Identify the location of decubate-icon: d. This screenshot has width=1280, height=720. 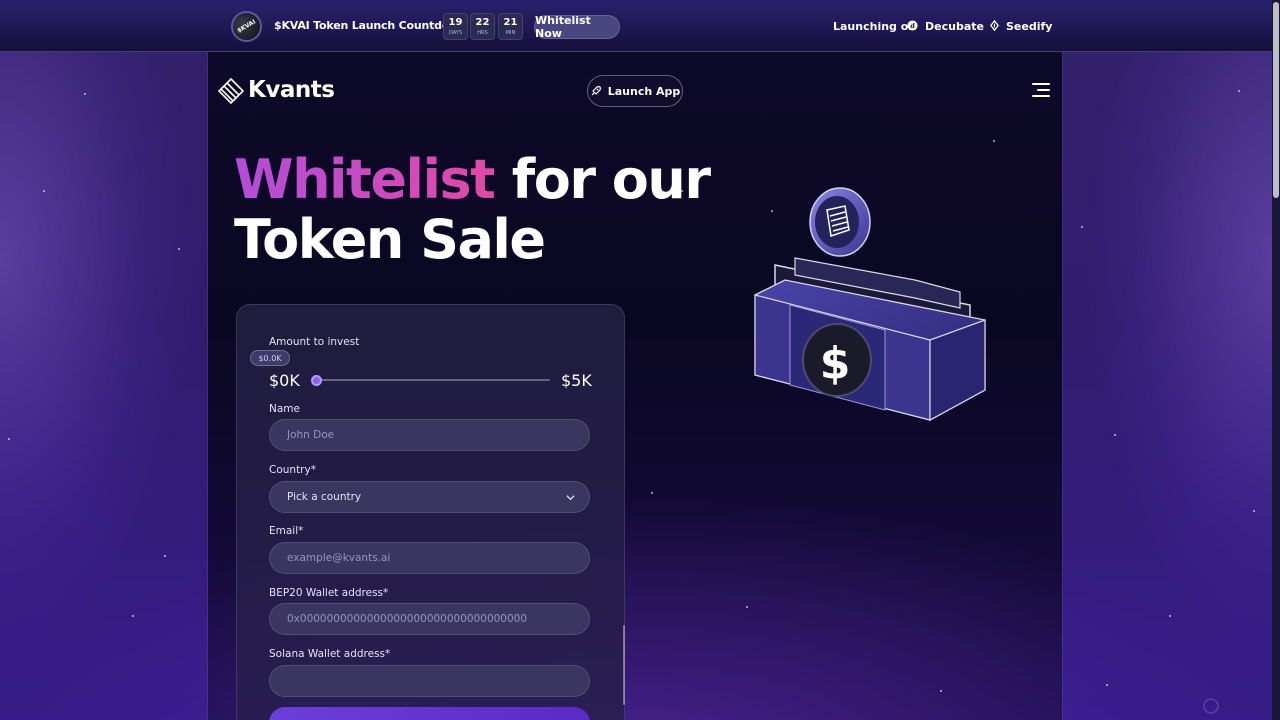
(912, 25).